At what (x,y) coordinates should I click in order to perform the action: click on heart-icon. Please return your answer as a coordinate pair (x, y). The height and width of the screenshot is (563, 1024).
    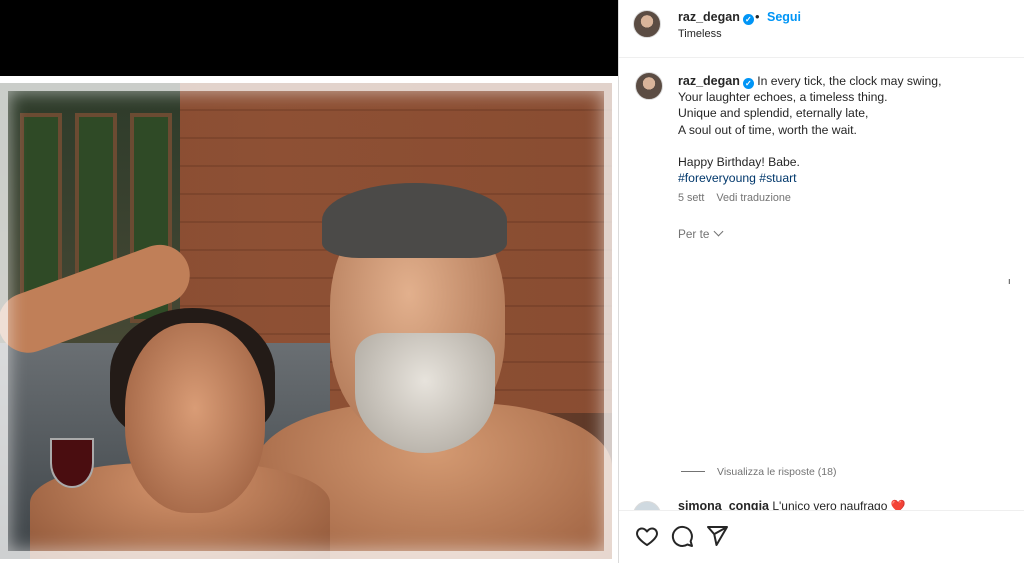
    Looking at the image, I should click on (647, 536).